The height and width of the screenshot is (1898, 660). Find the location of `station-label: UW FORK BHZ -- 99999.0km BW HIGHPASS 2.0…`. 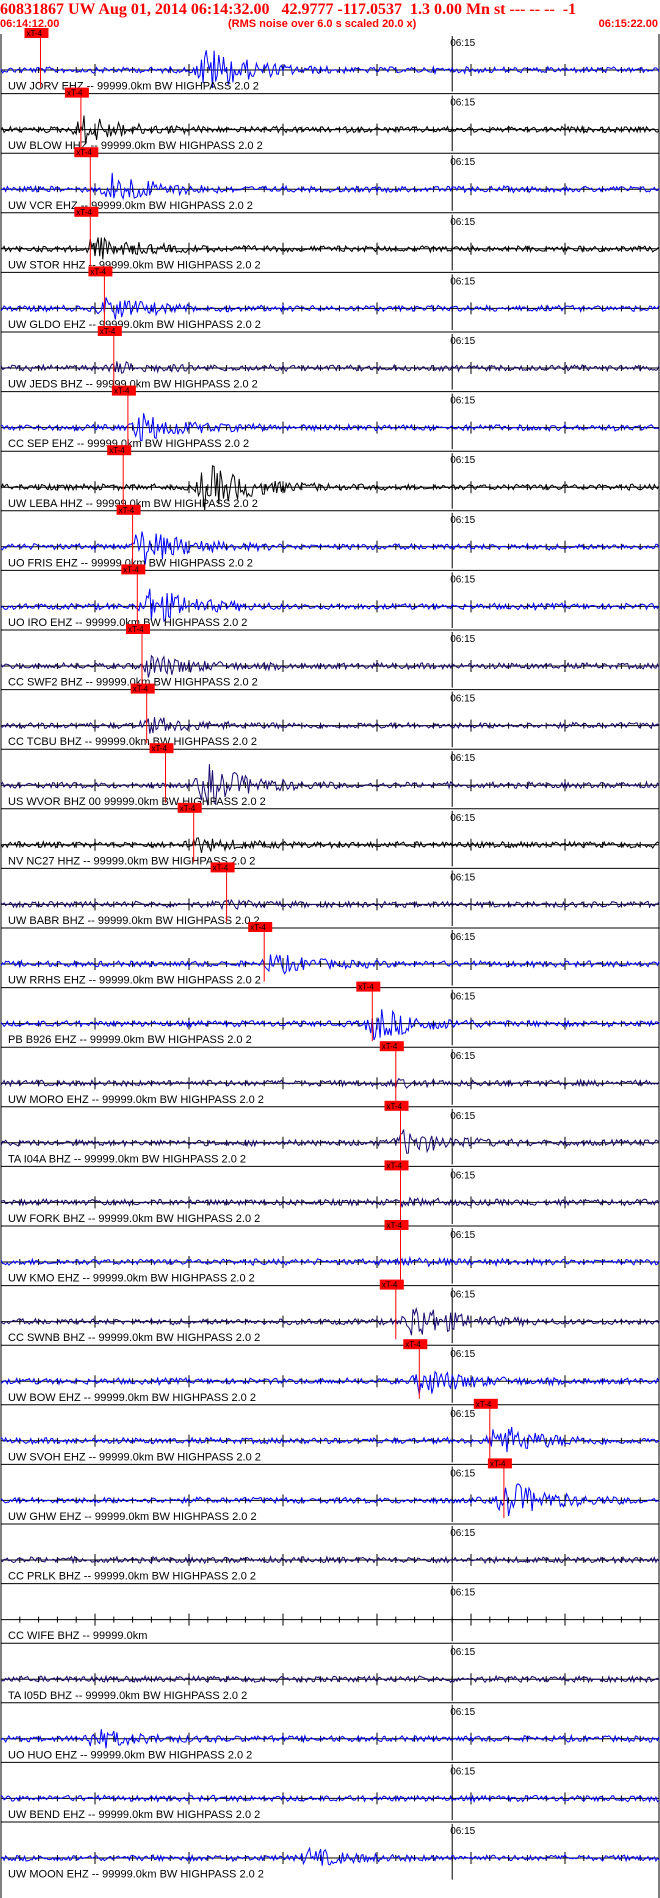

station-label: UW FORK BHZ -- 99999.0km BW HIGHPASS 2.0… is located at coordinates (134, 1219).